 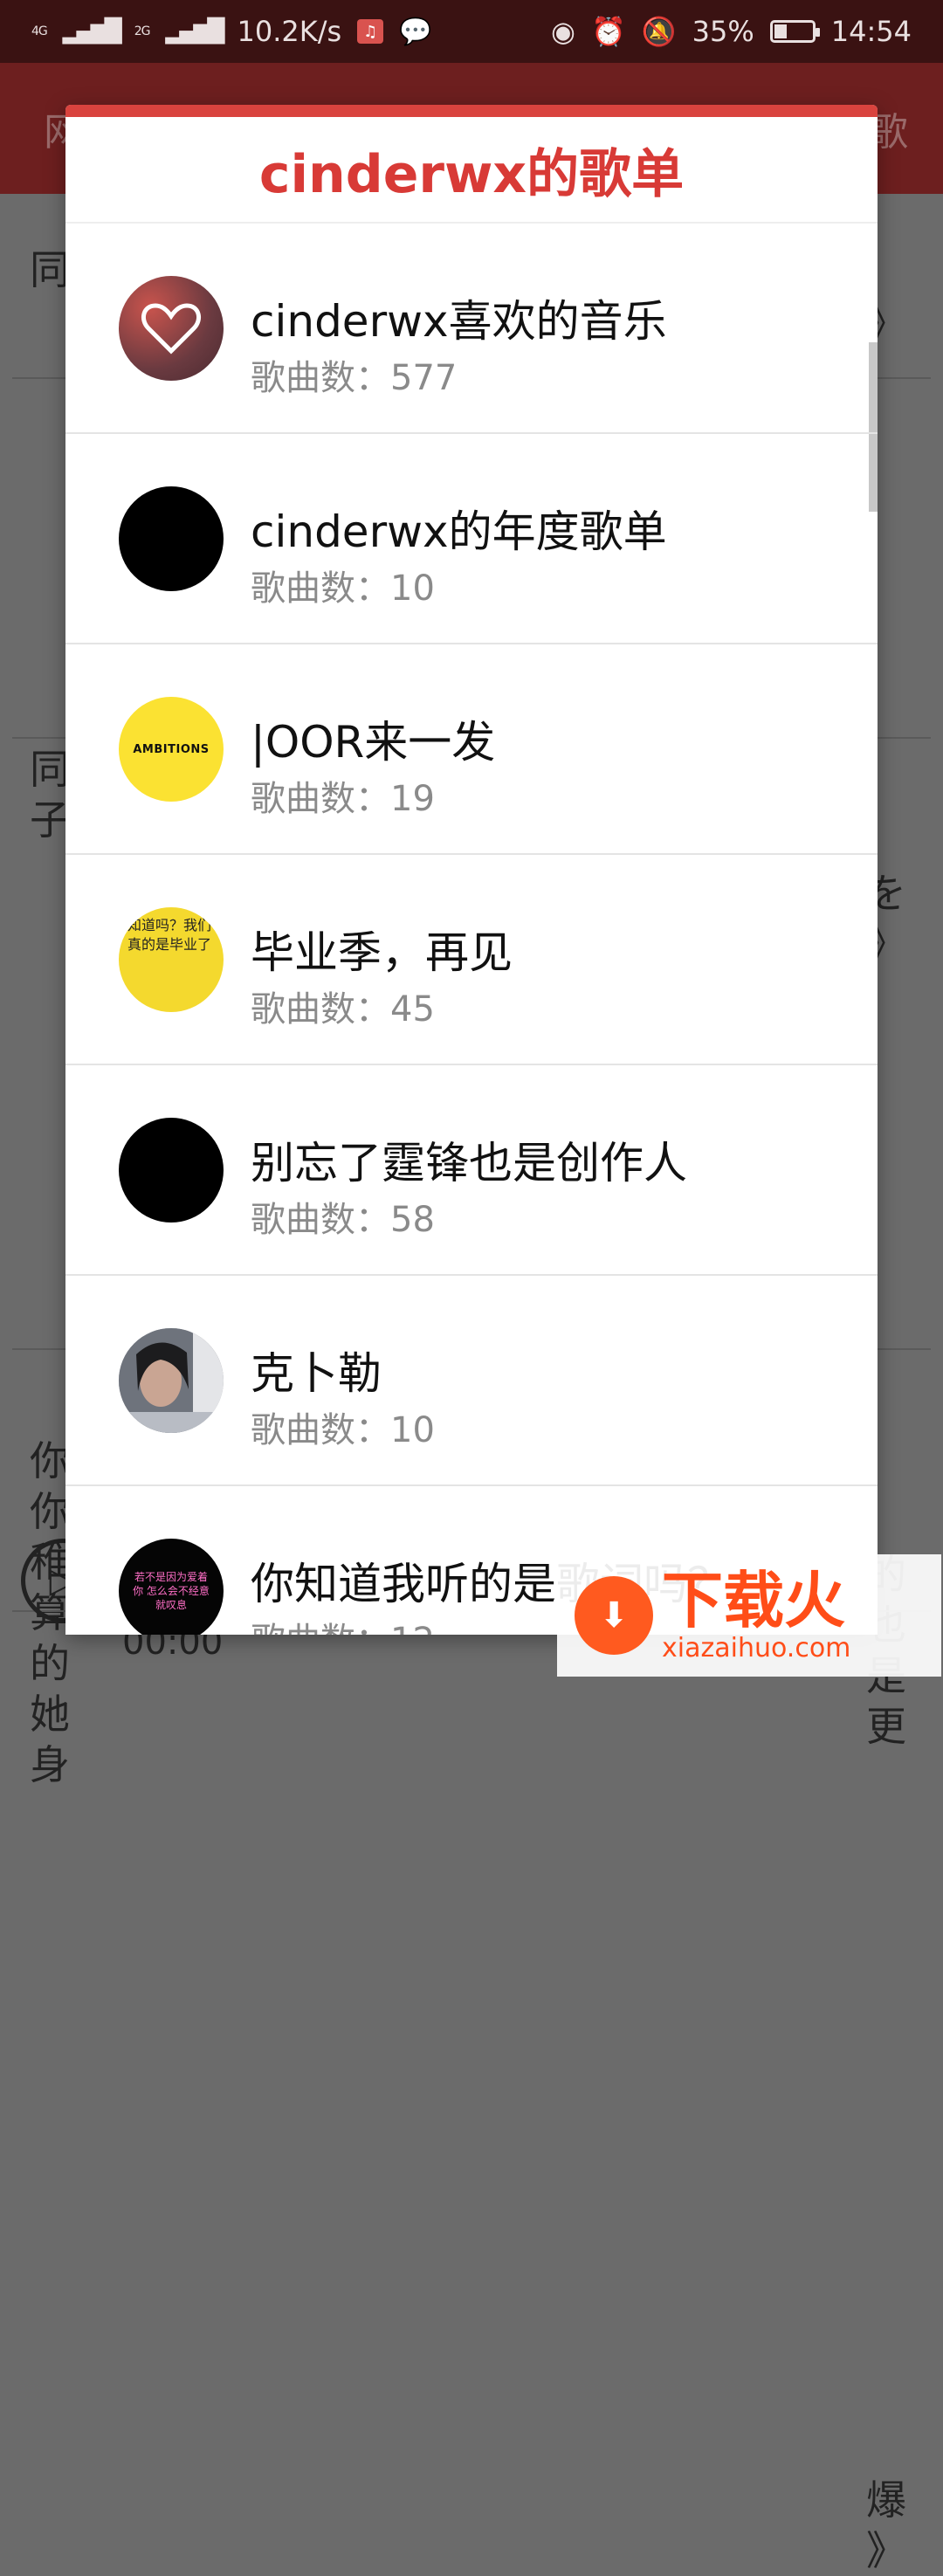 What do you see at coordinates (412, 799) in the screenshot?
I see `count-value: 19` at bounding box center [412, 799].